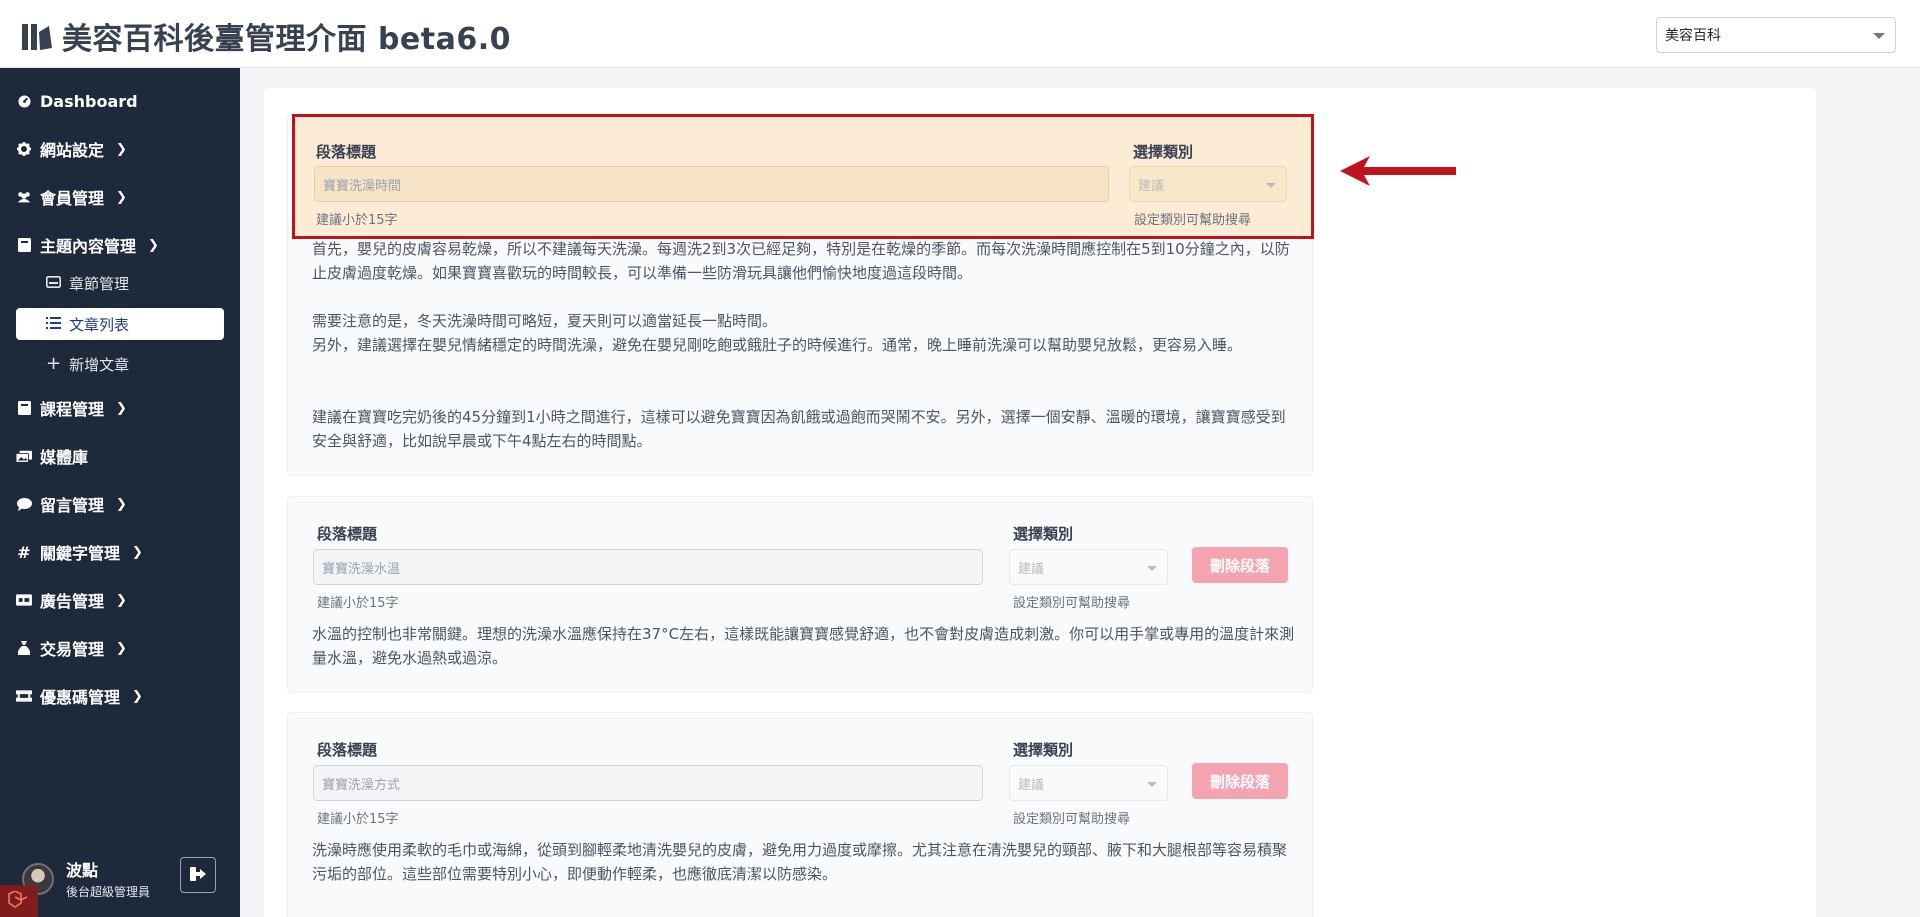 The height and width of the screenshot is (917, 1920). I want to click on images-icon, so click(24, 456).